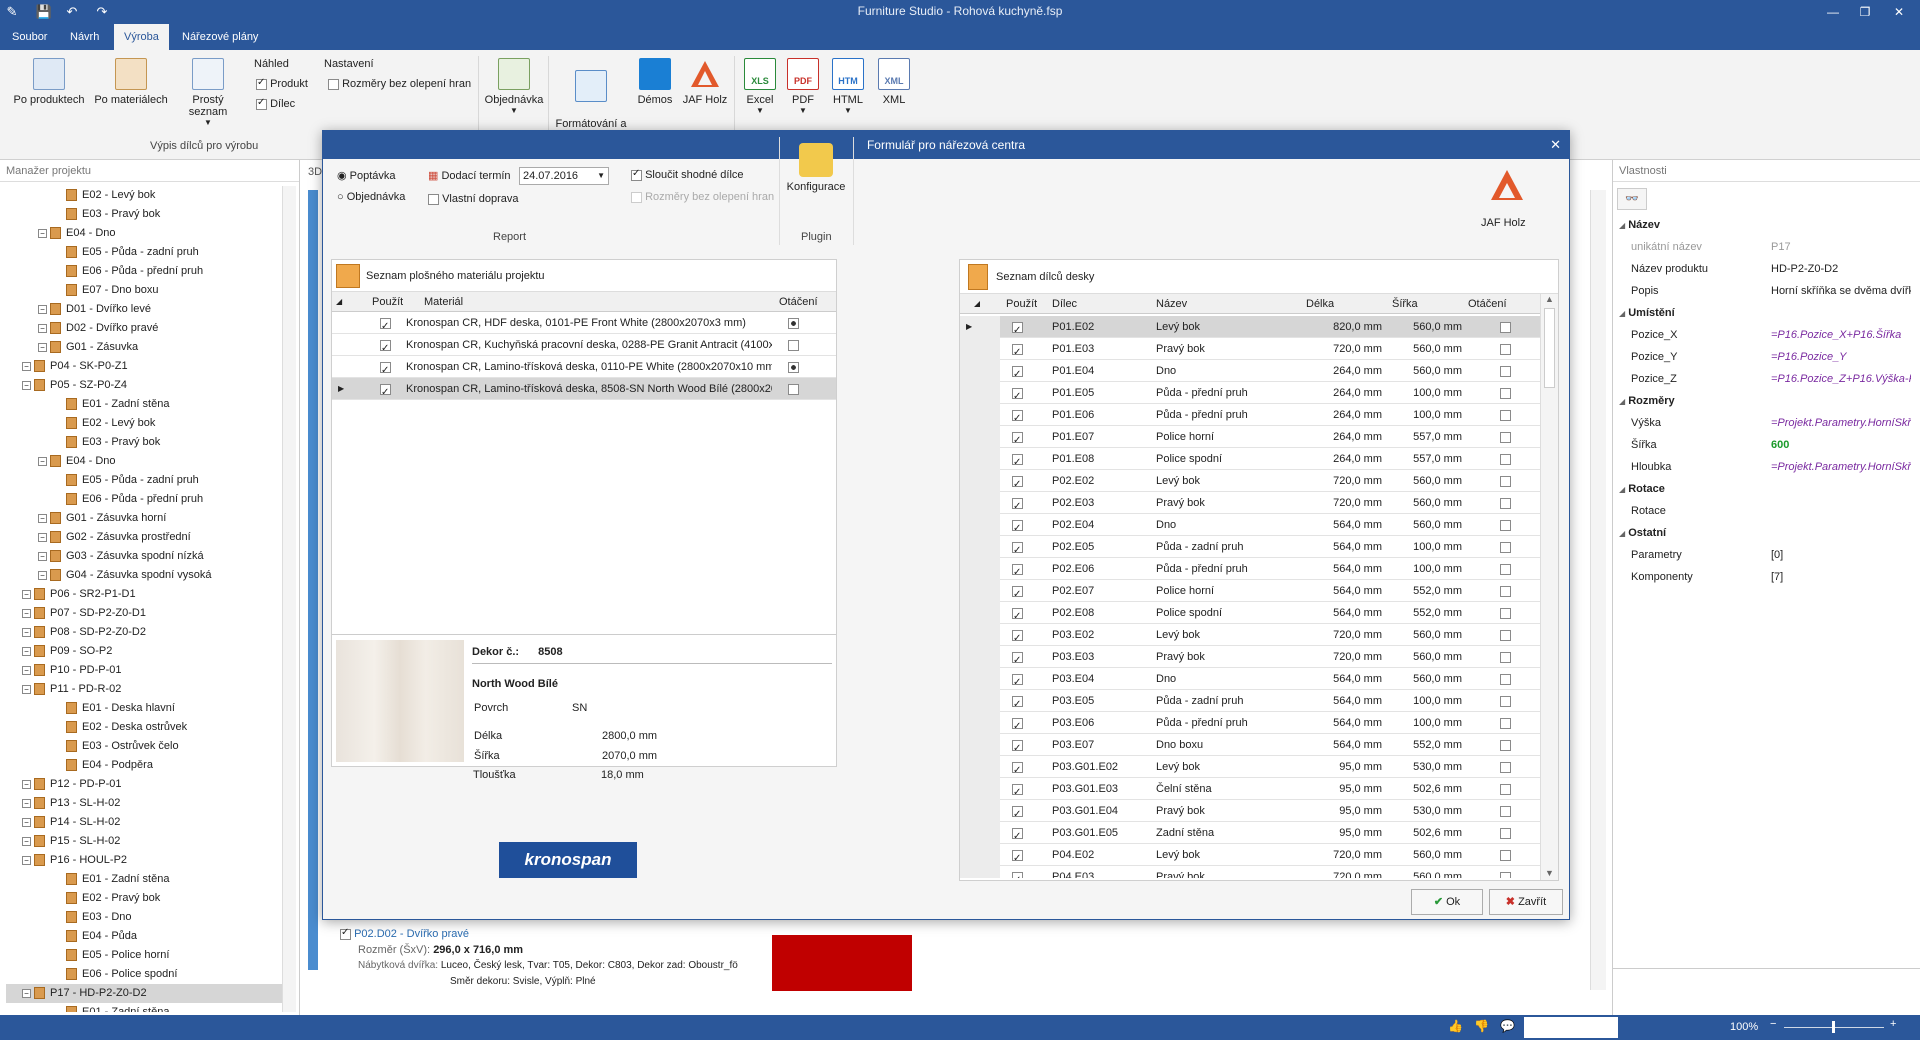 Image resolution: width=1920 pixels, height=1040 pixels. Describe the element at coordinates (1764, 577) in the screenshot. I see `property-row: Komponenty [7]` at that location.